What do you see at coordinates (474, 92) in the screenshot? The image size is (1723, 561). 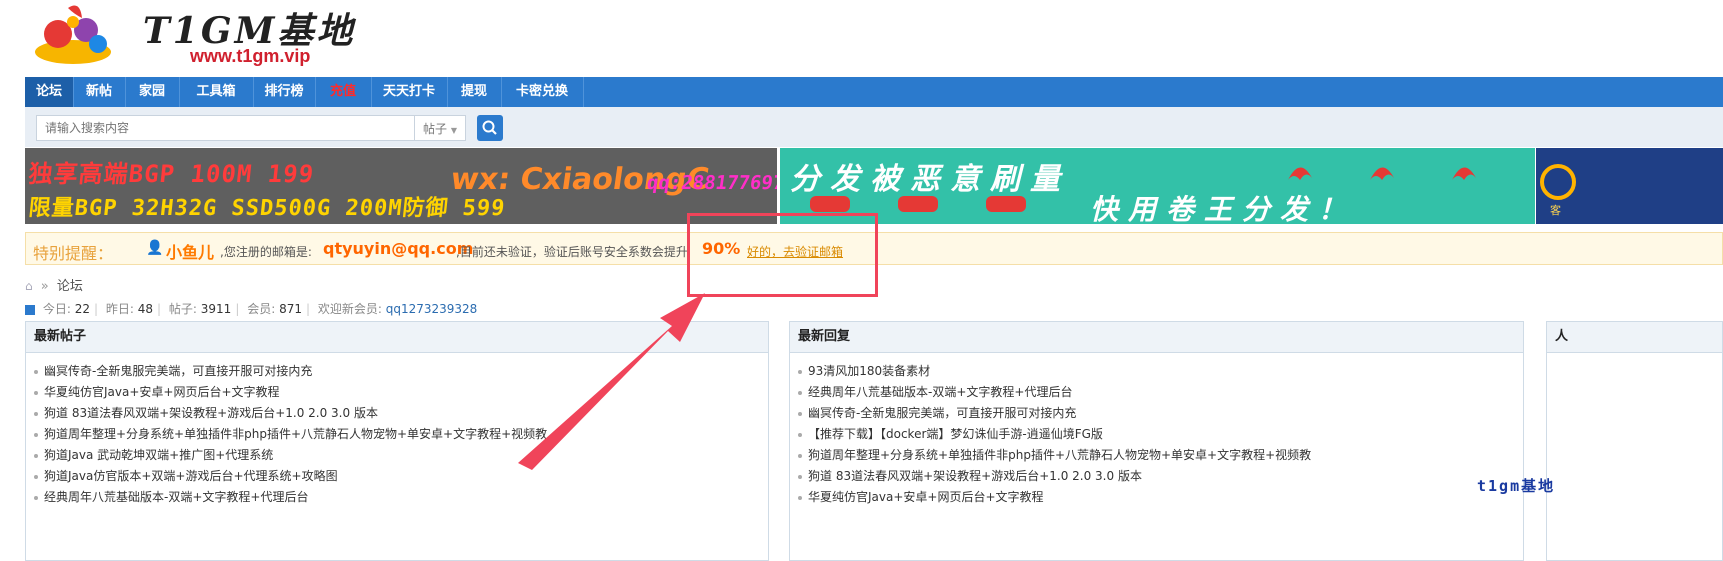 I see `nav-withdraw: 提现` at bounding box center [474, 92].